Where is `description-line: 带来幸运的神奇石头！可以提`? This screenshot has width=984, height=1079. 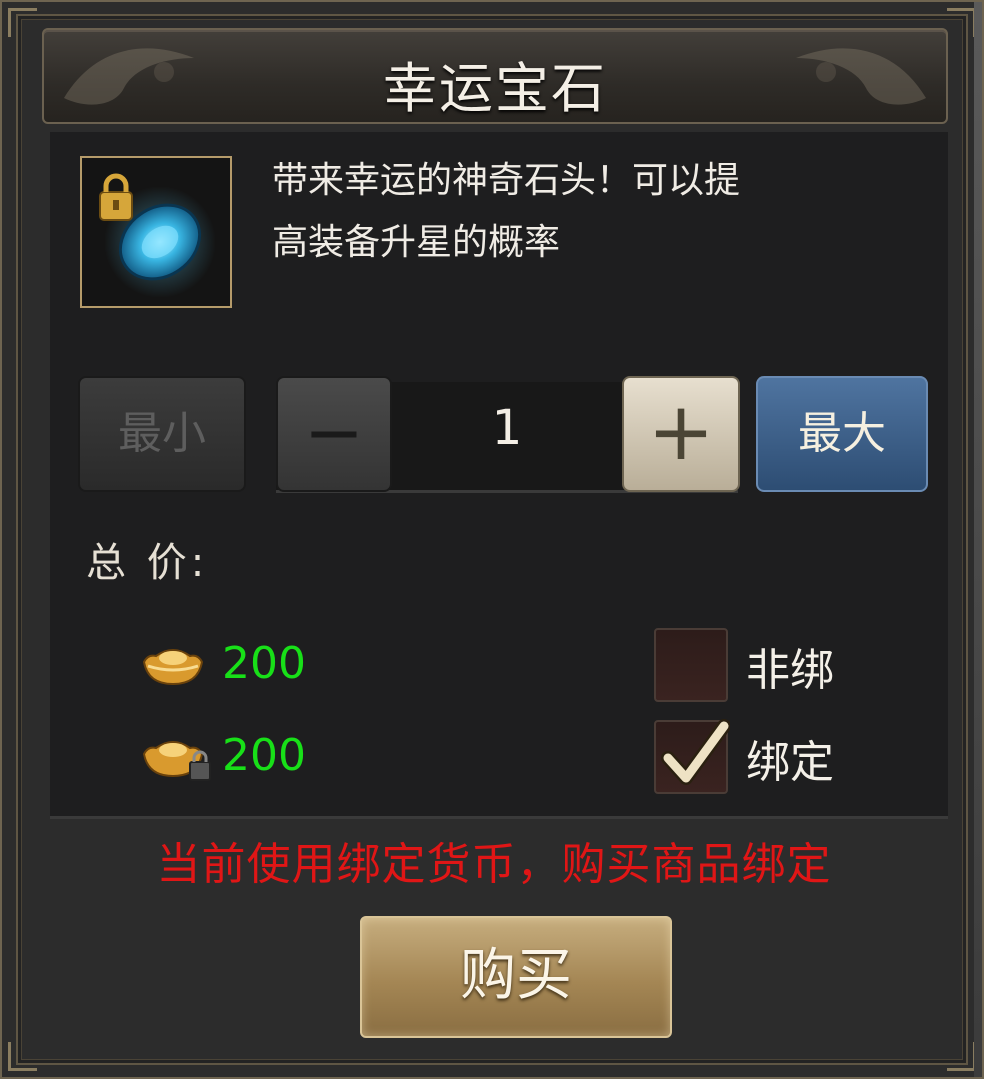 description-line: 带来幸运的神奇石头！可以提 is located at coordinates (506, 180).